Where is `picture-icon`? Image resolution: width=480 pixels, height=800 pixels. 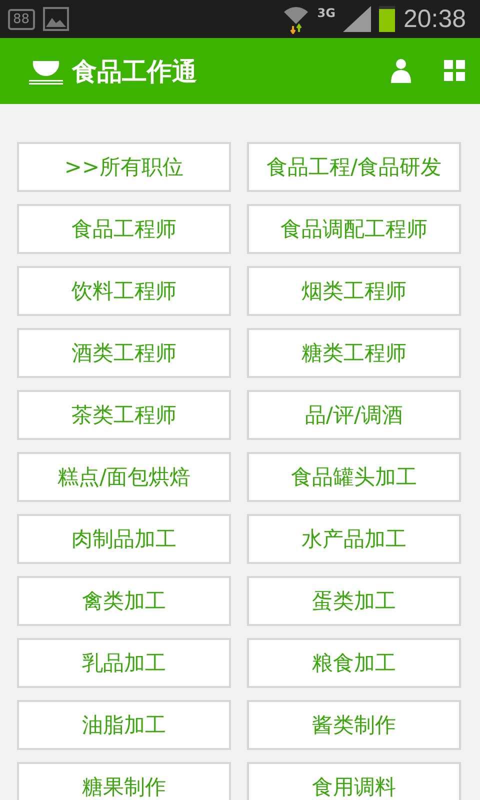
picture-icon is located at coordinates (55, 19).